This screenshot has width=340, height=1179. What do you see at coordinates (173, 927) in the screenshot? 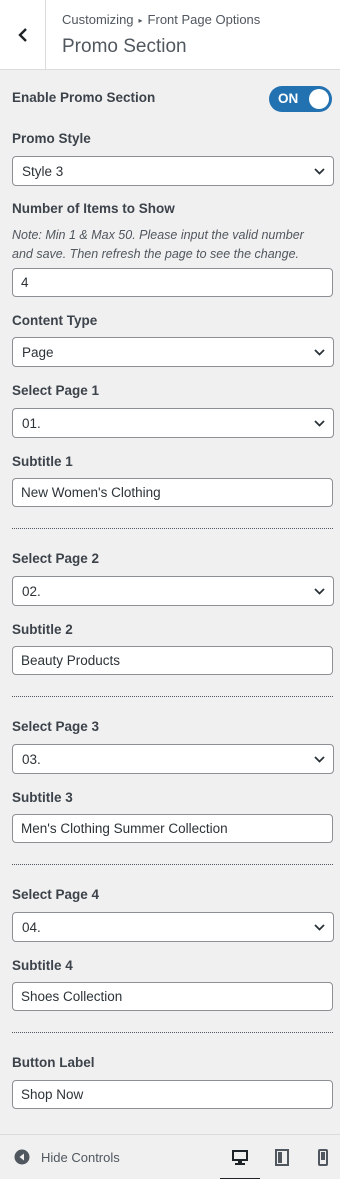
I see `select-page-4: 04.` at bounding box center [173, 927].